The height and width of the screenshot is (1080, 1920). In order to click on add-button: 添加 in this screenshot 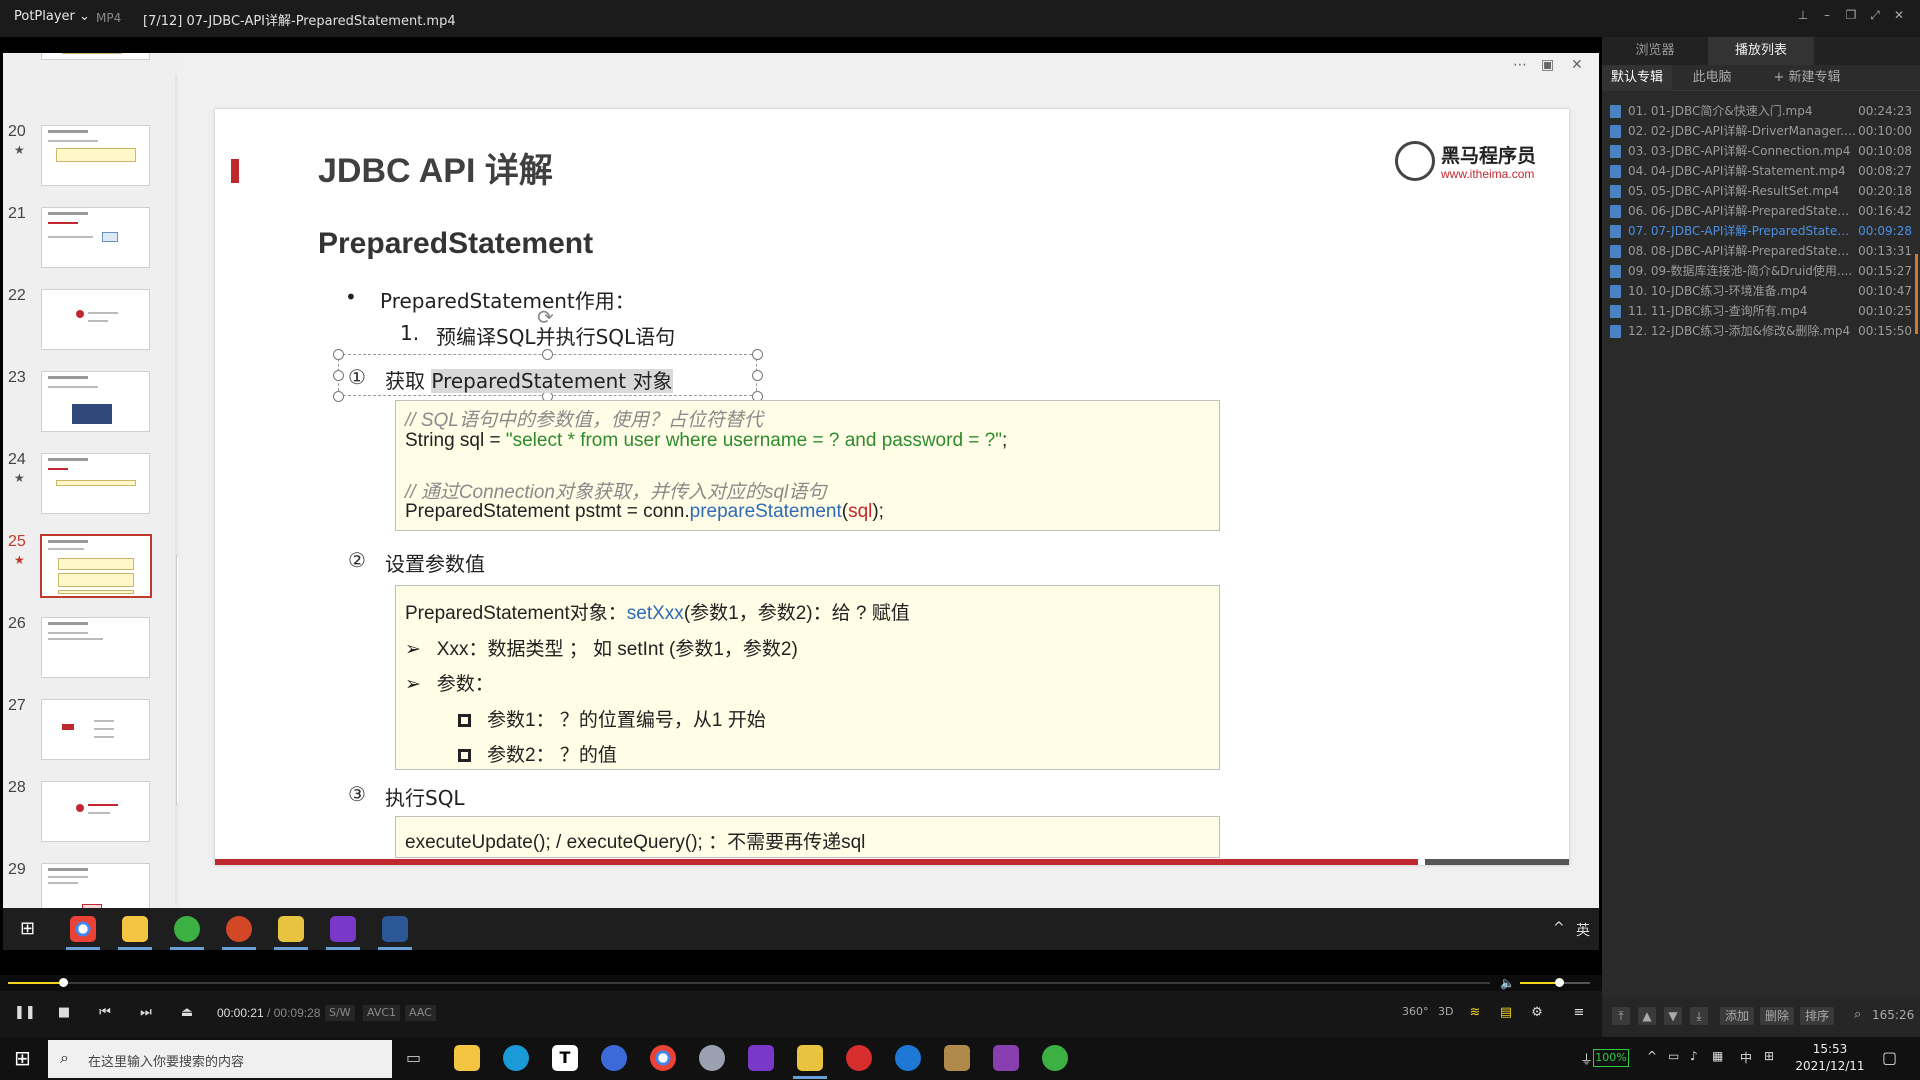, I will do `click(1737, 1016)`.